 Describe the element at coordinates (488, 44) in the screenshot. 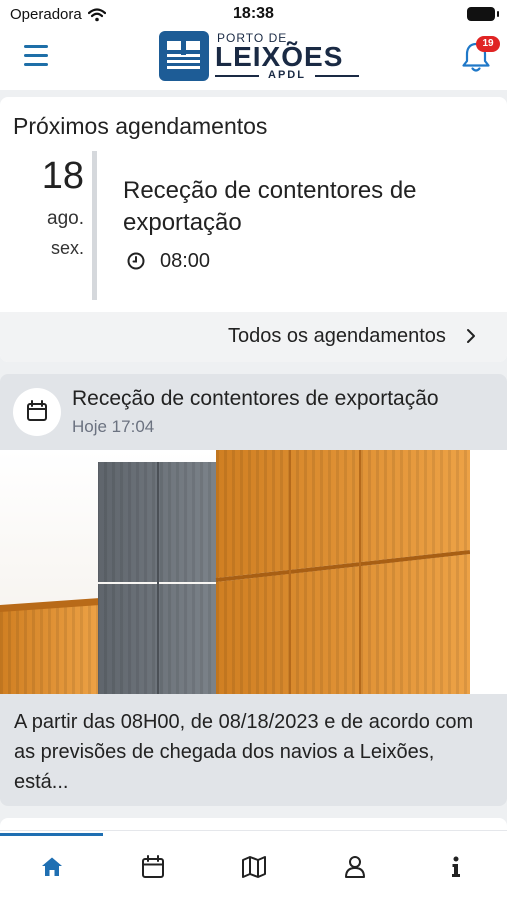

I see `notification-badge: 19` at that location.